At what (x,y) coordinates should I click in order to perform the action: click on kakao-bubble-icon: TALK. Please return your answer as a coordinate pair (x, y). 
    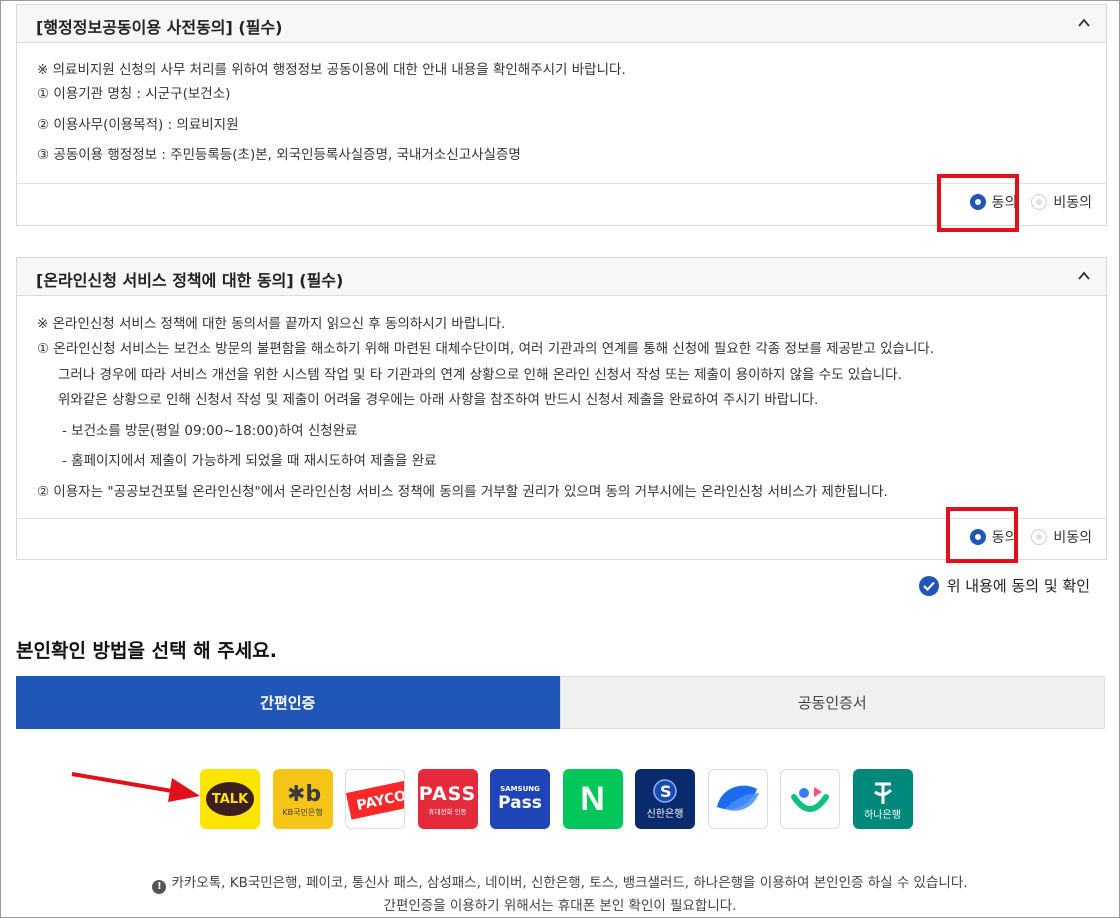
    Looking at the image, I should click on (230, 799).